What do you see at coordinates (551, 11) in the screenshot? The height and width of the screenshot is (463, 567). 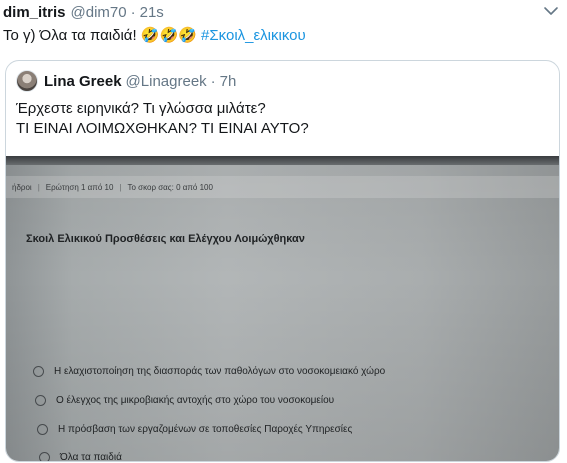 I see `chevron-down-icon` at bounding box center [551, 11].